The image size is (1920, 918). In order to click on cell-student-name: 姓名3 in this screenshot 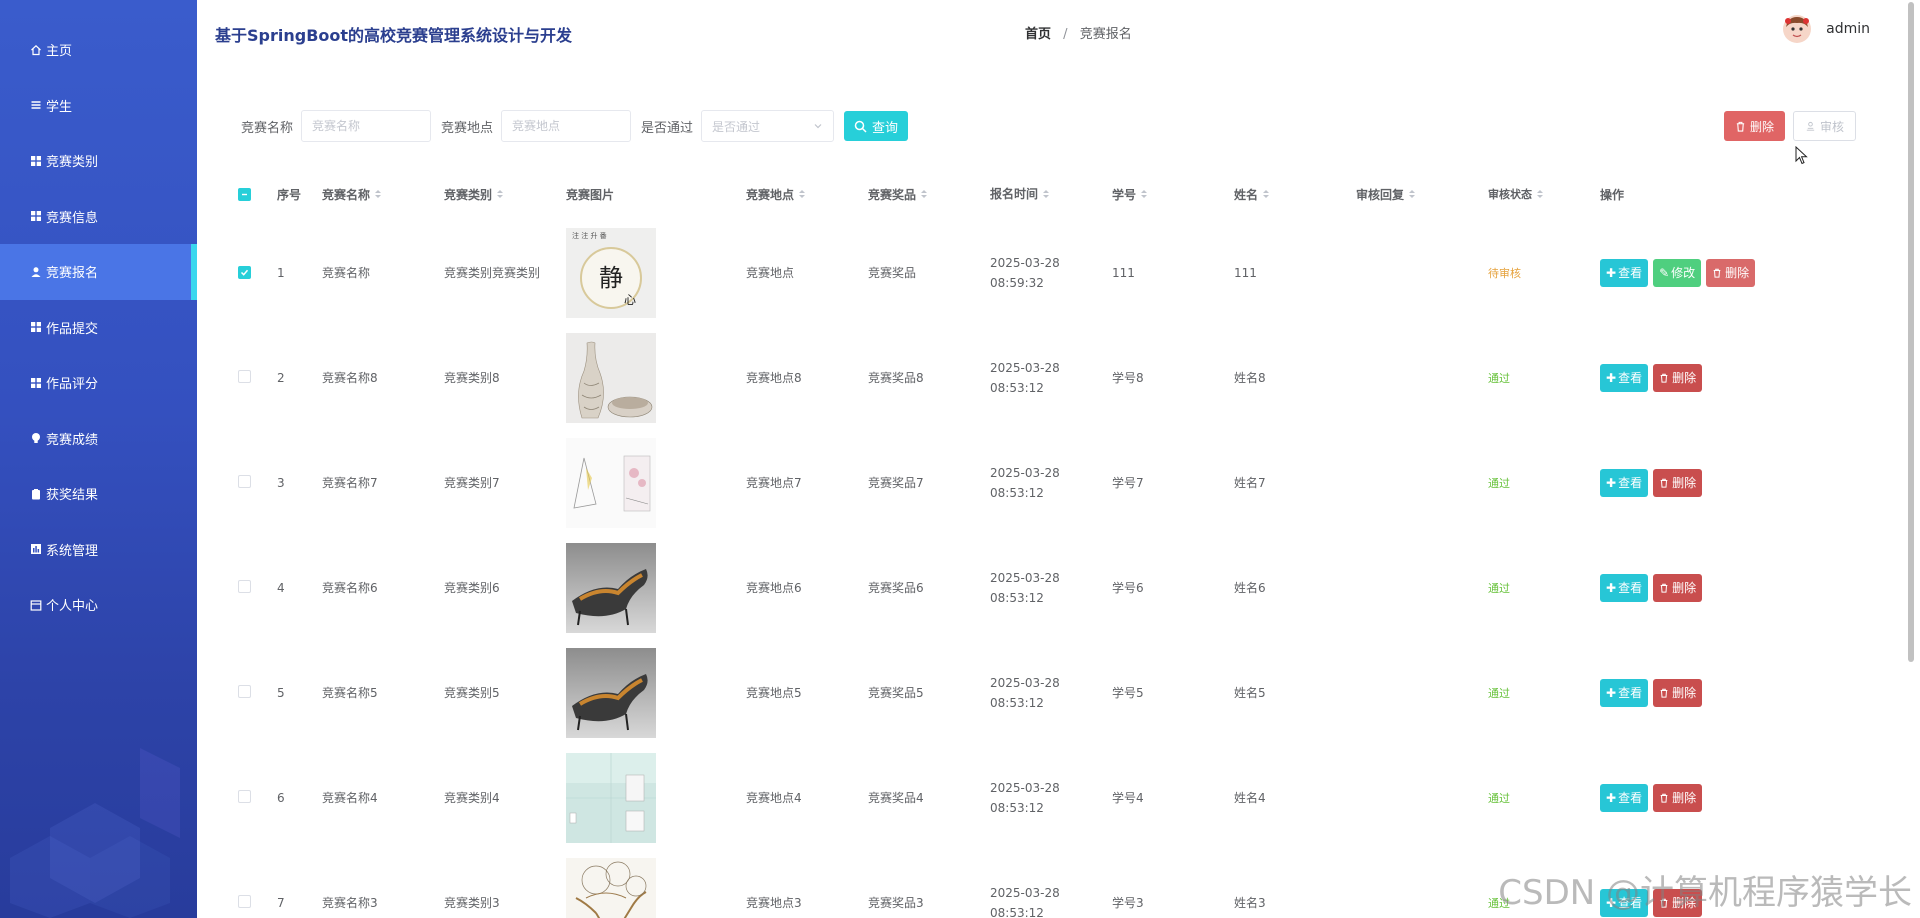, I will do `click(1250, 903)`.